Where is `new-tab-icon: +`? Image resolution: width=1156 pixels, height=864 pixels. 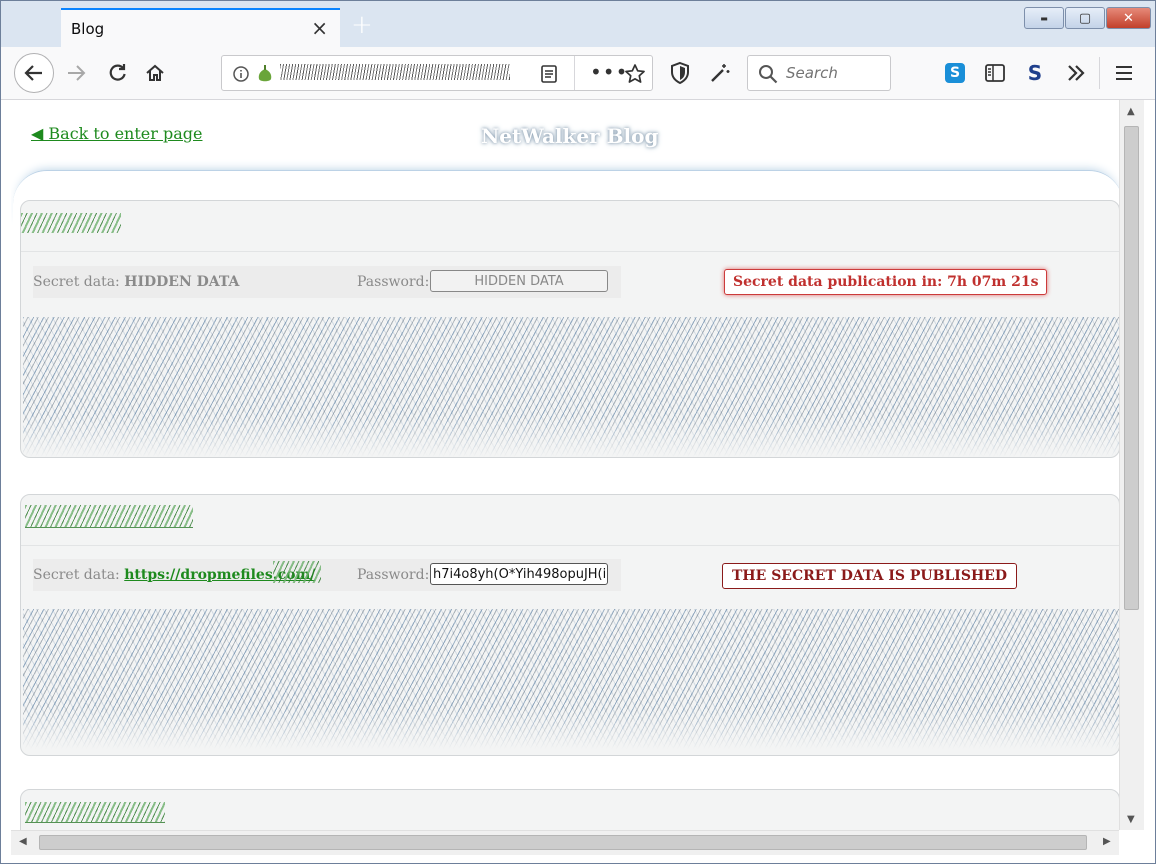
new-tab-icon: + is located at coordinates (362, 25).